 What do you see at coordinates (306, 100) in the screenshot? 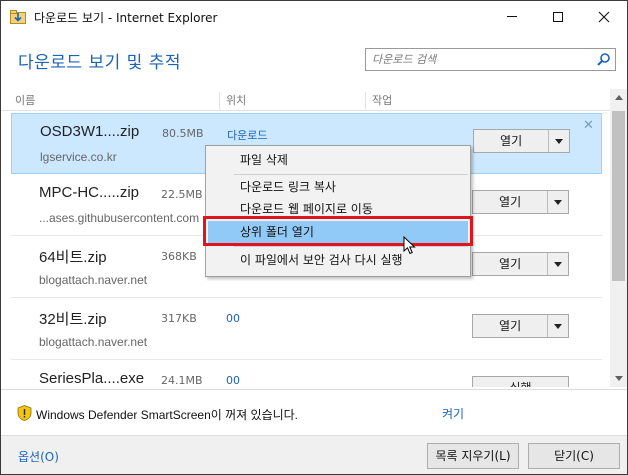
I see `column-headers: 이름 위치 작업` at bounding box center [306, 100].